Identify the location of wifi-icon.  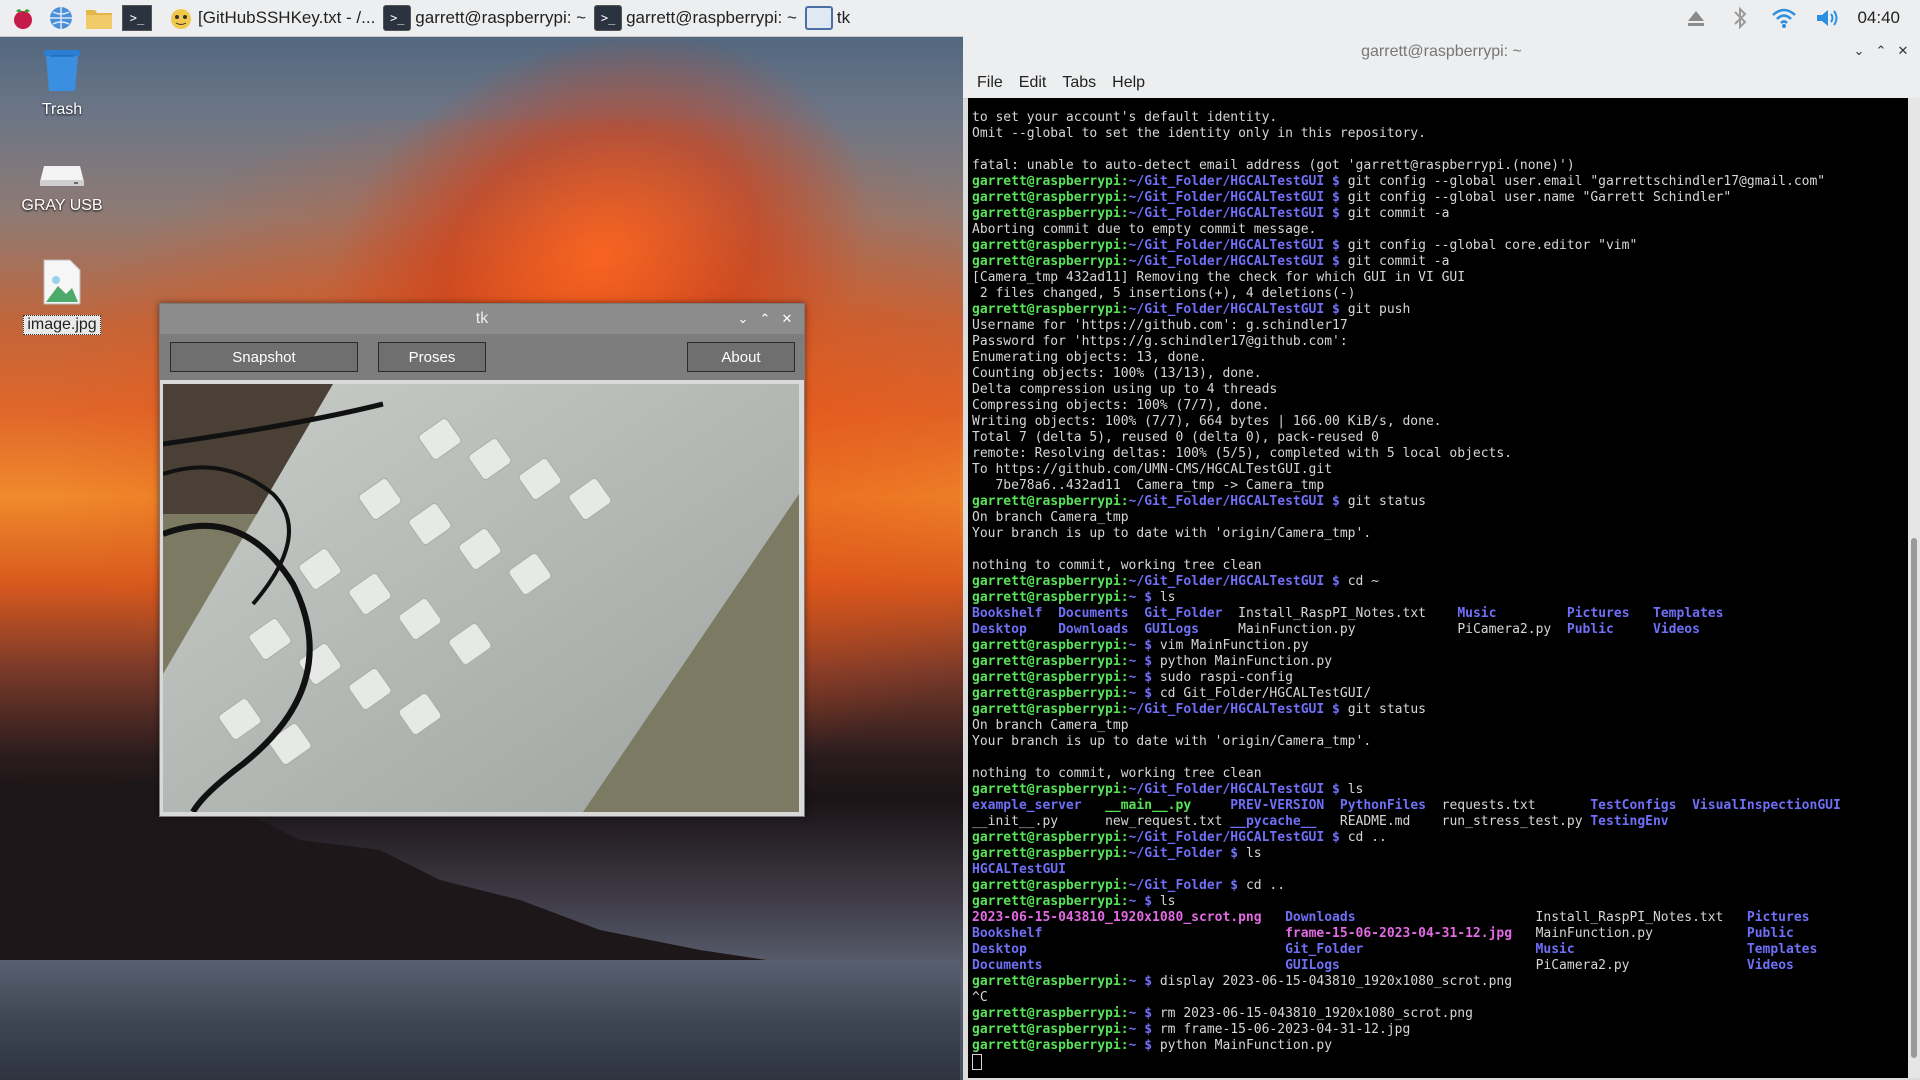
(1784, 18).